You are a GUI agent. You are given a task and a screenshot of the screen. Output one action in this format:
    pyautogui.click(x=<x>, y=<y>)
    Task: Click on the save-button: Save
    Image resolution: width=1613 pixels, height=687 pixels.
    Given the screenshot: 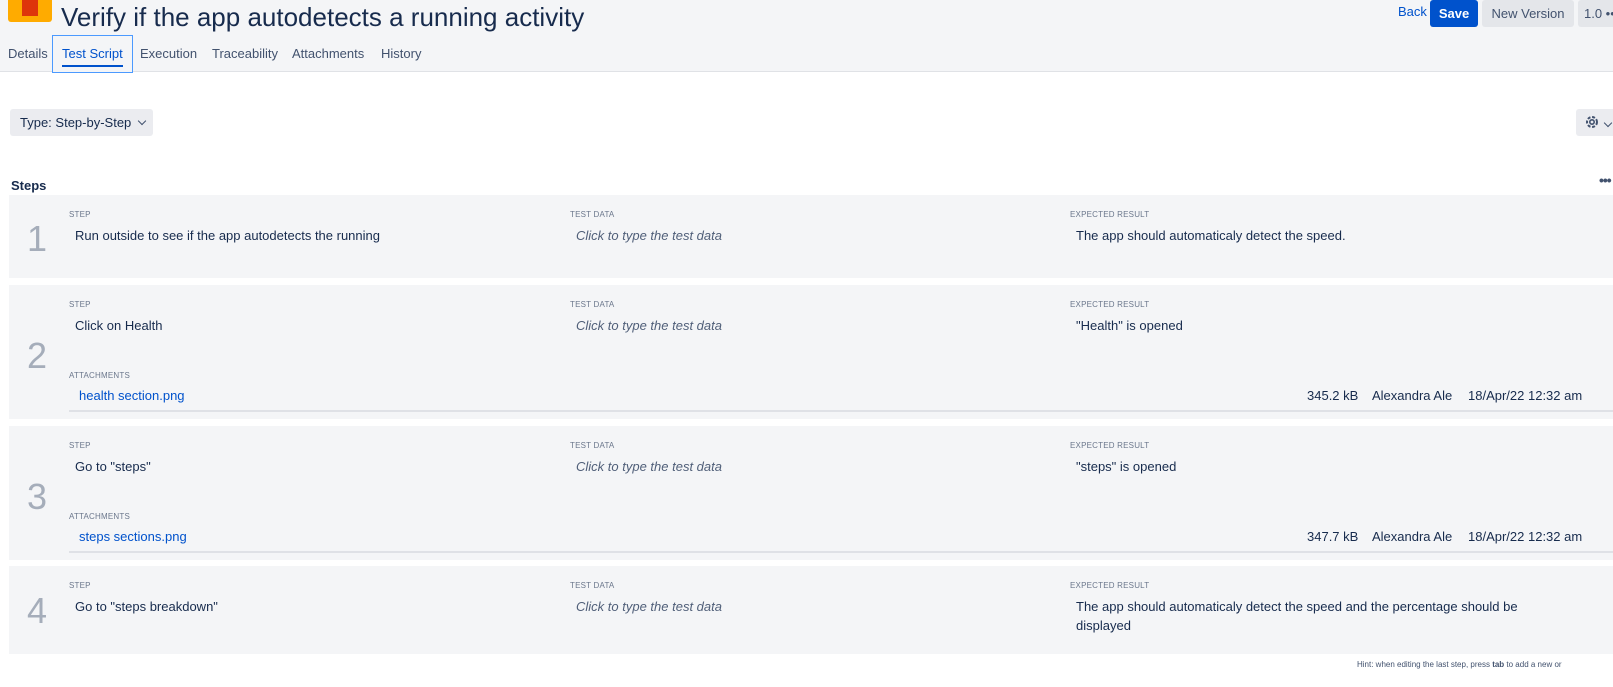 What is the action you would take?
    pyautogui.click(x=1454, y=13)
    